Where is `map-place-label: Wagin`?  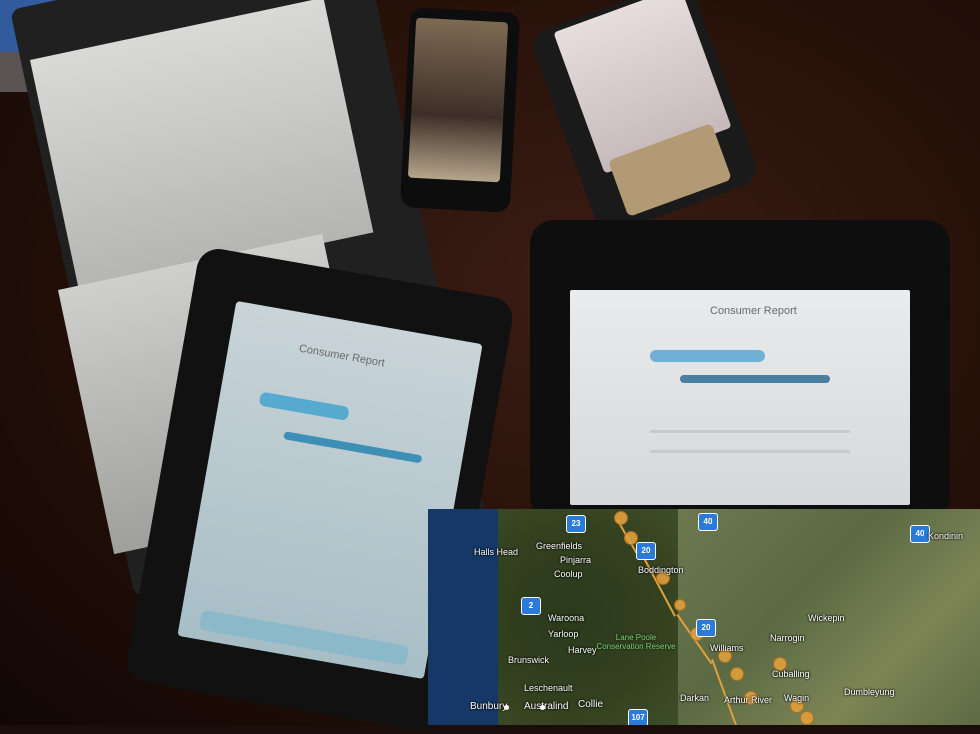 map-place-label: Wagin is located at coordinates (797, 698).